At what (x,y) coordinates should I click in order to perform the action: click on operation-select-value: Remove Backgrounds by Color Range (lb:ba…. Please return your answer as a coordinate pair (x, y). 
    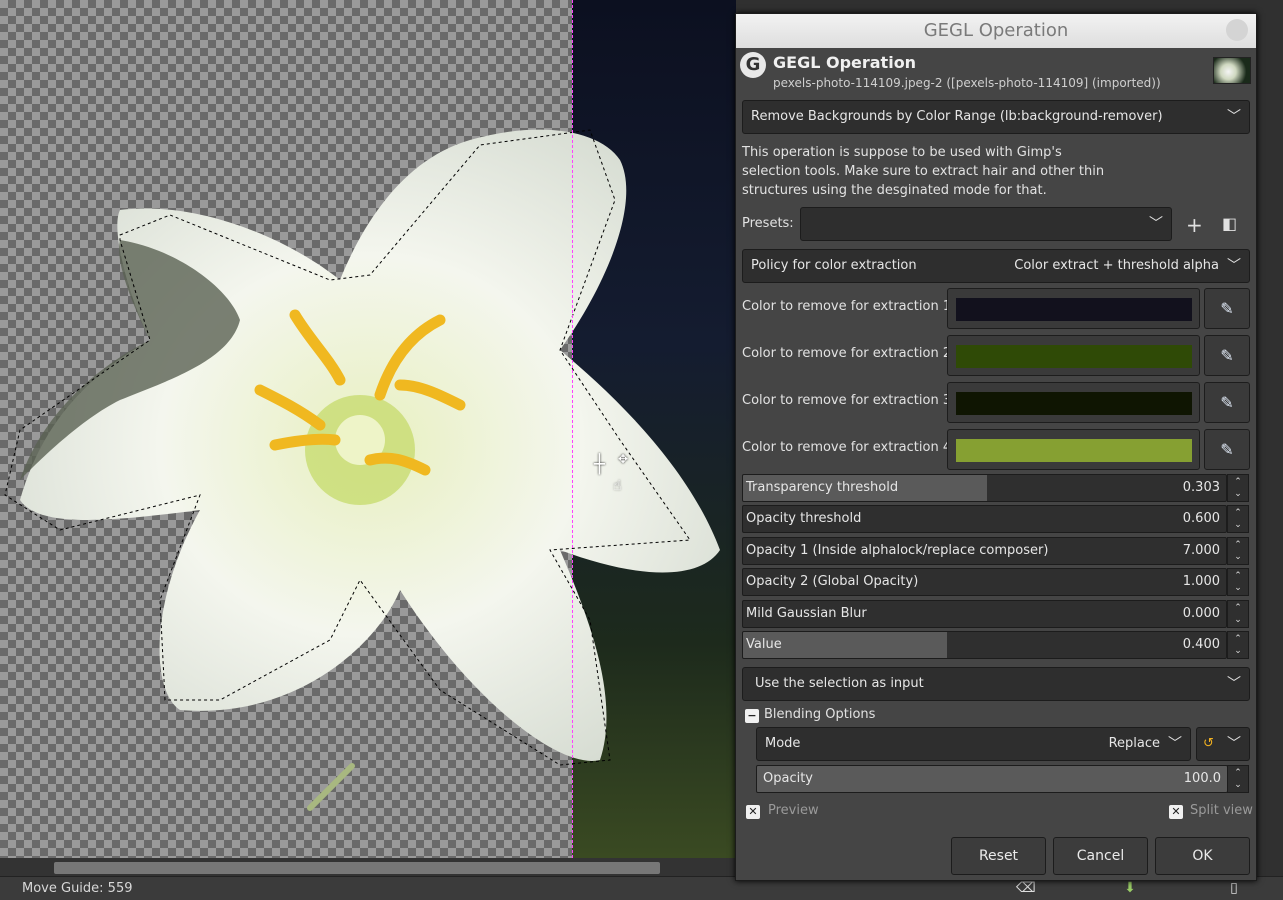
    Looking at the image, I should click on (957, 116).